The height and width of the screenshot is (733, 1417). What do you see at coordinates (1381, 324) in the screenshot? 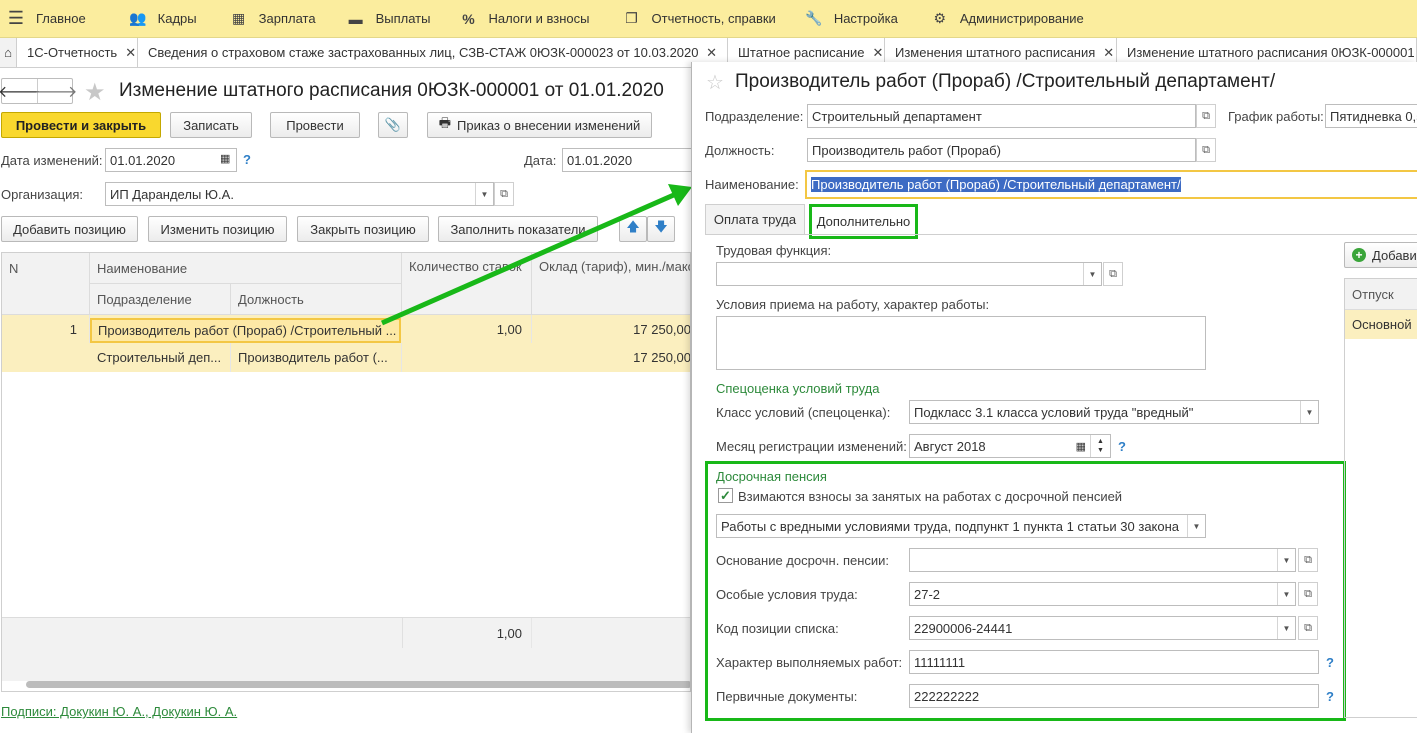
I see `leave-row: Основной` at bounding box center [1381, 324].